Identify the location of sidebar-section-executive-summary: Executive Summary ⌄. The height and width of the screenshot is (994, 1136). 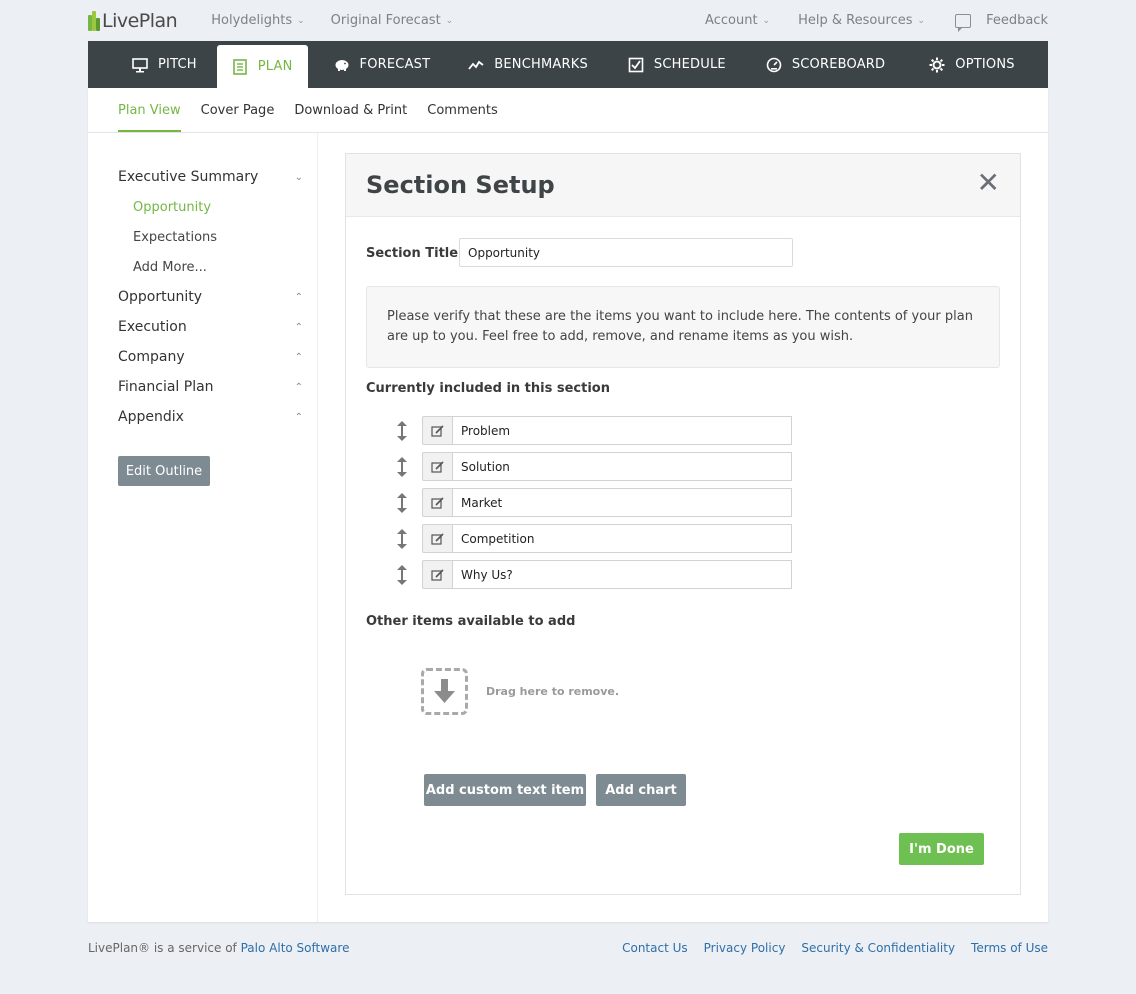
(210, 177).